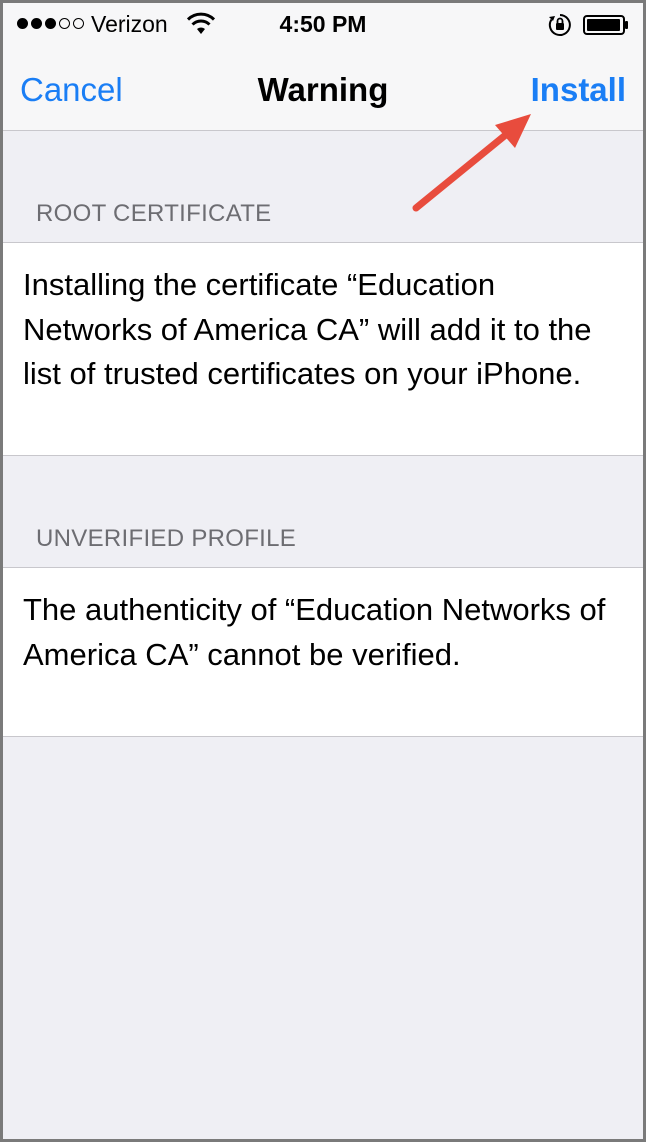 The height and width of the screenshot is (1142, 646). I want to click on install-button: Install, so click(578, 90).